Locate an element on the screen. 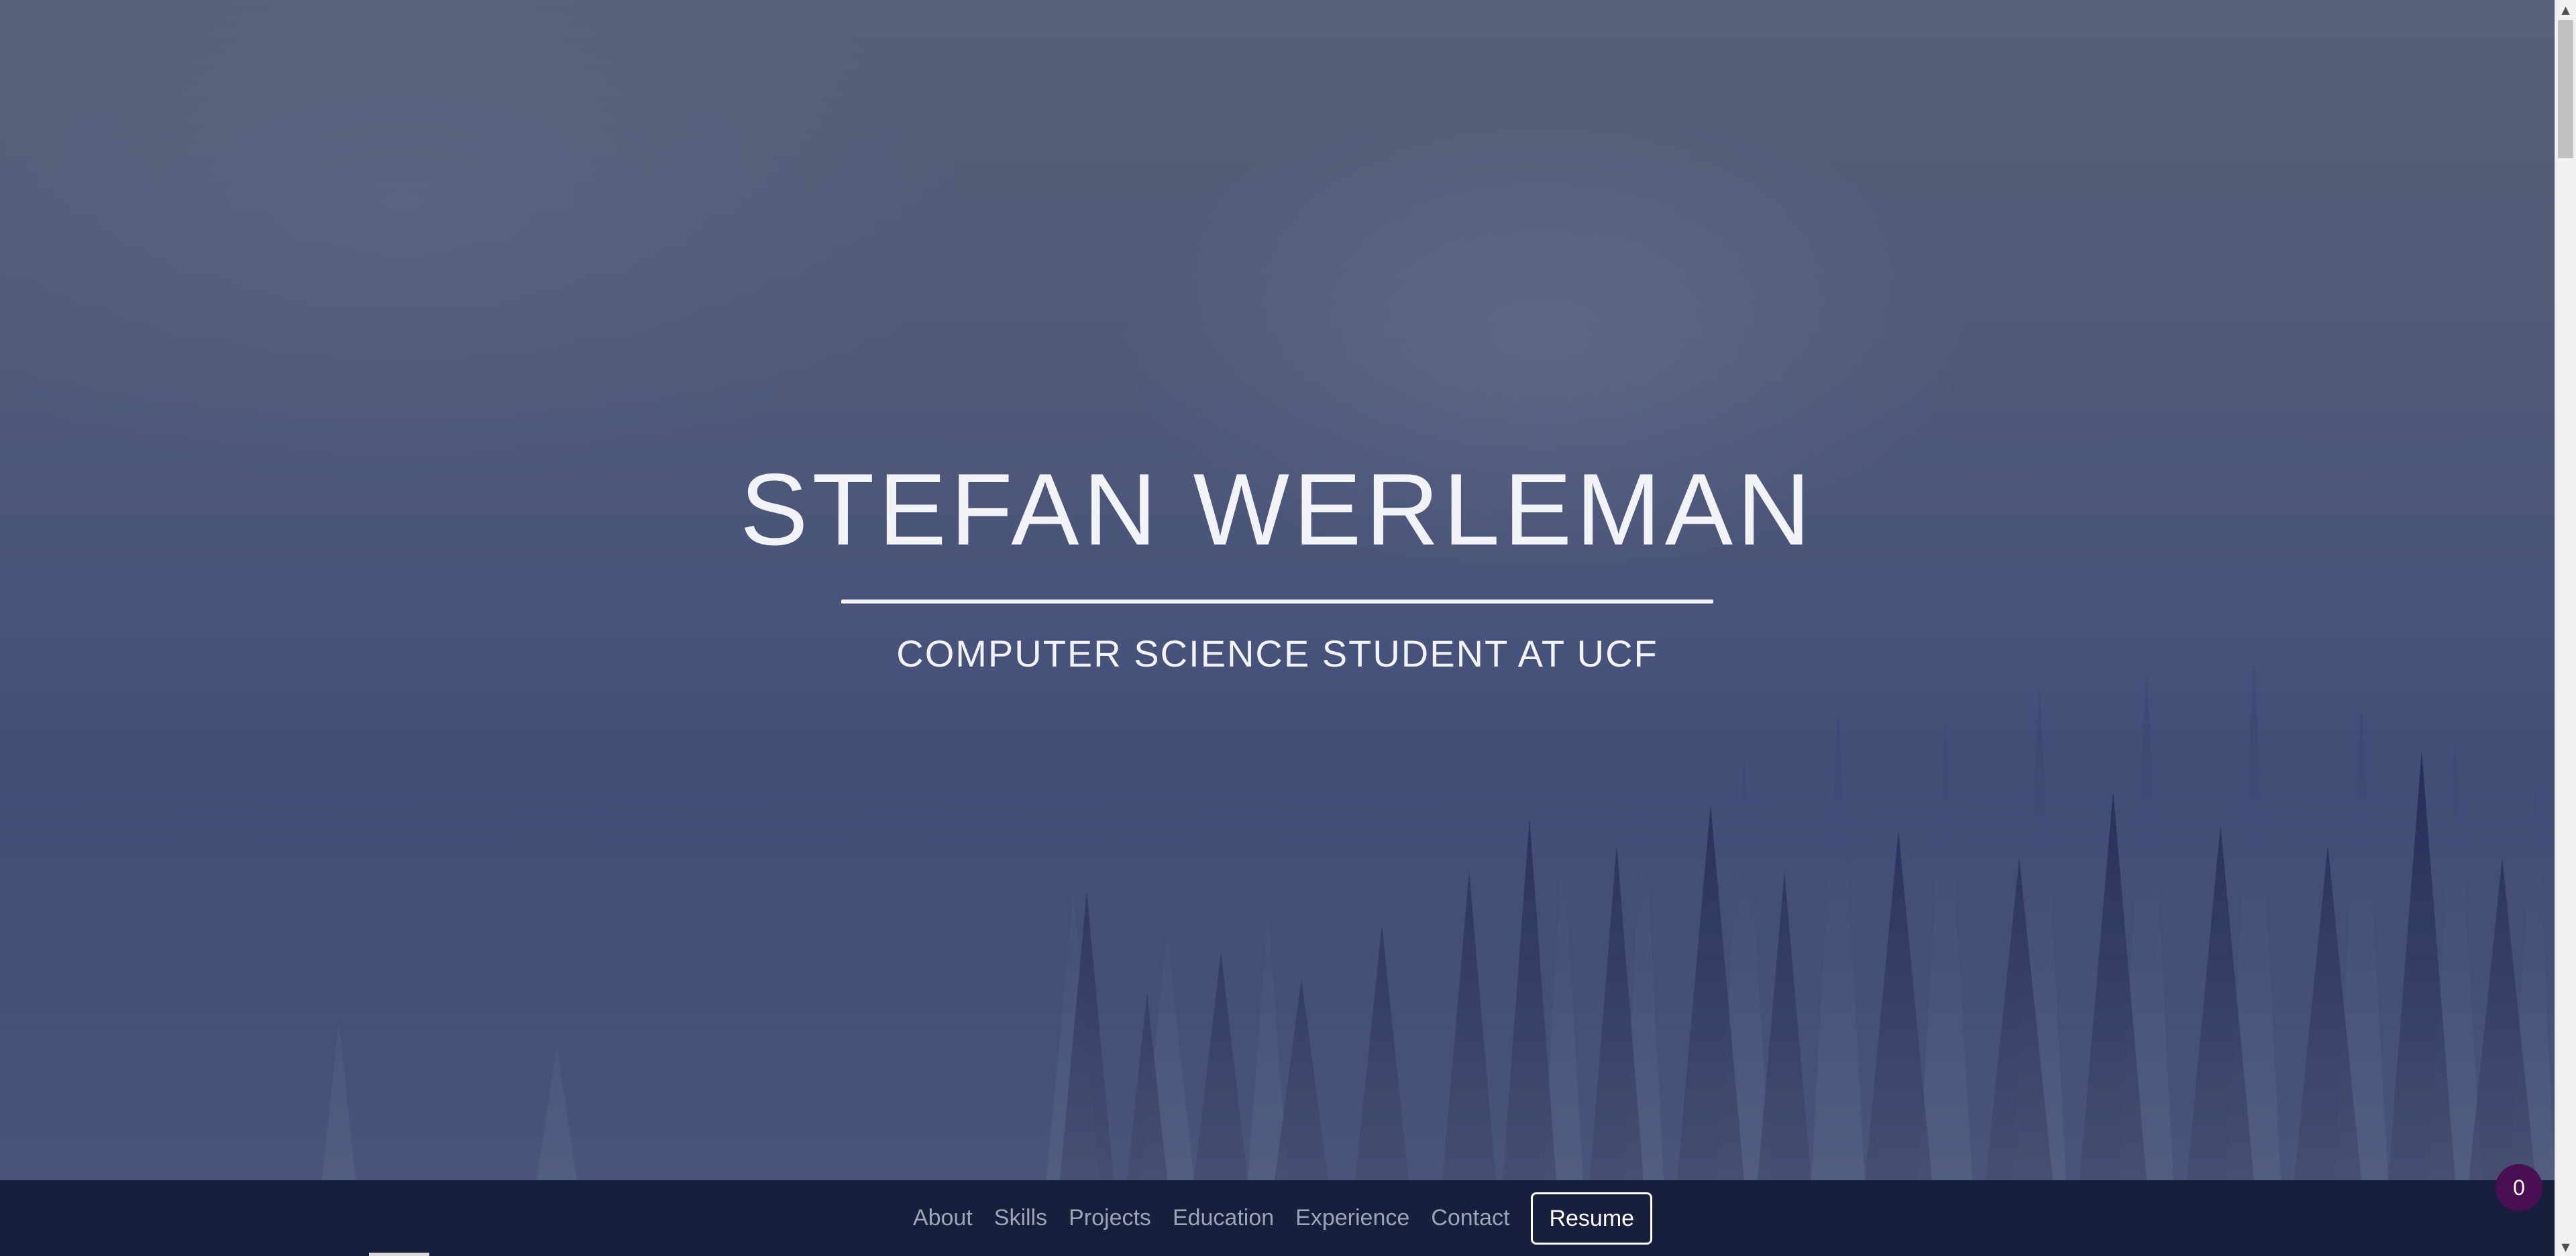  hero-divider is located at coordinates (1277, 602).